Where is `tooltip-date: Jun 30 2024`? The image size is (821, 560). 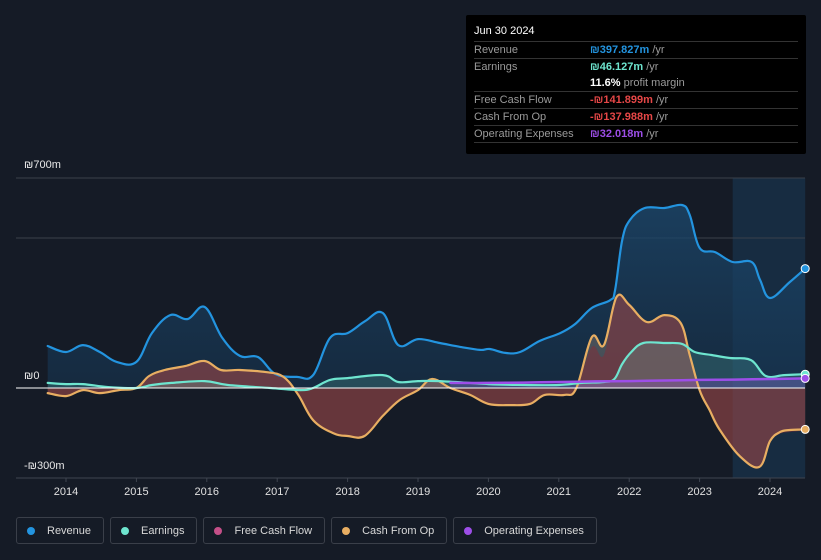
tooltip-date: Jun 30 2024 is located at coordinates (636, 32).